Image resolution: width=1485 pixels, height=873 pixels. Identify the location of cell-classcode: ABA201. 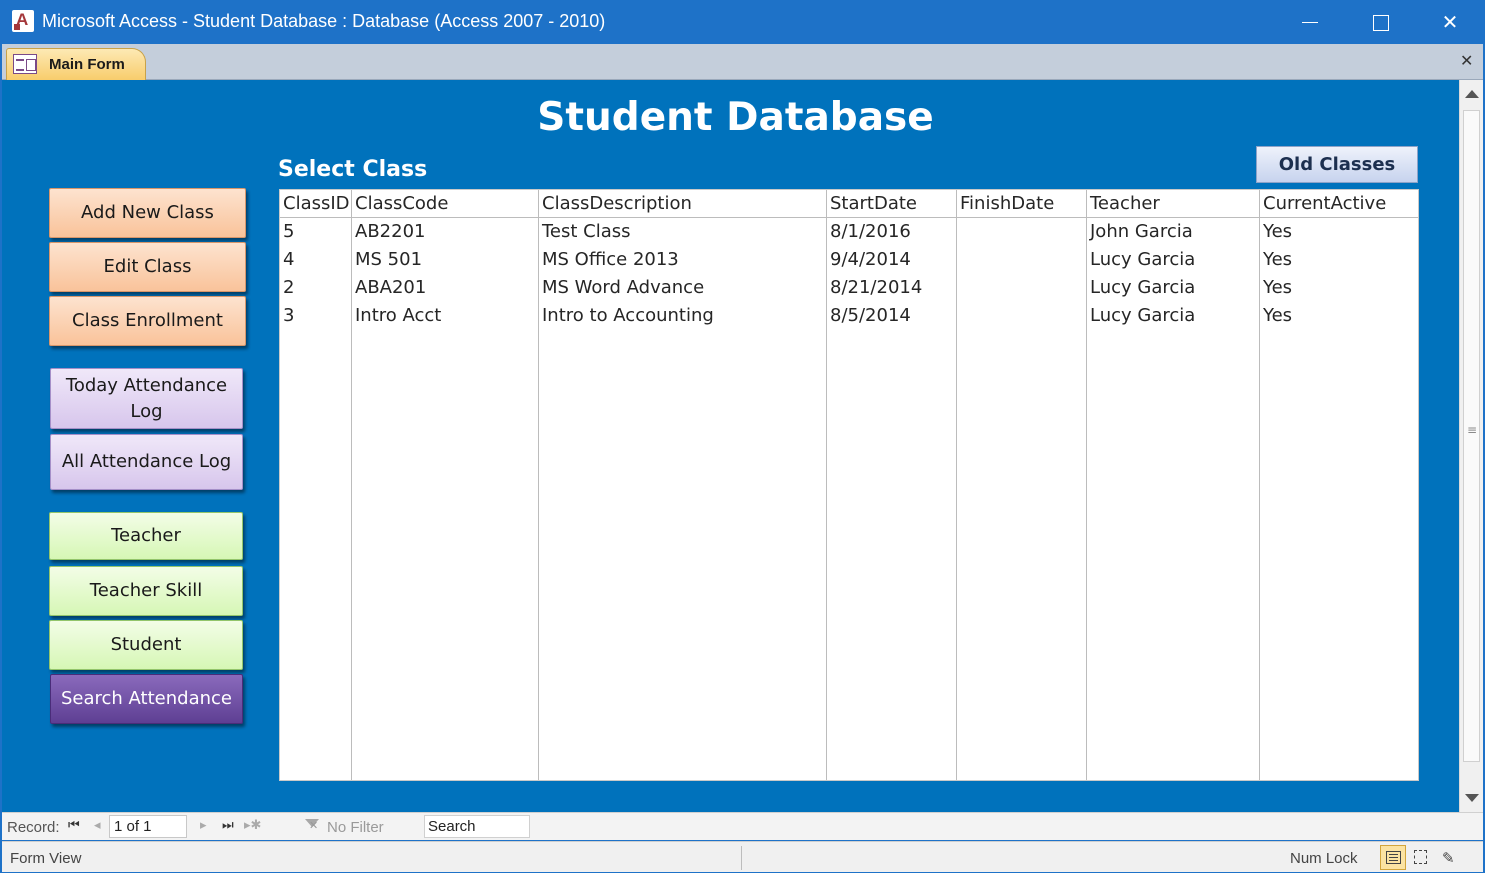
(390, 287).